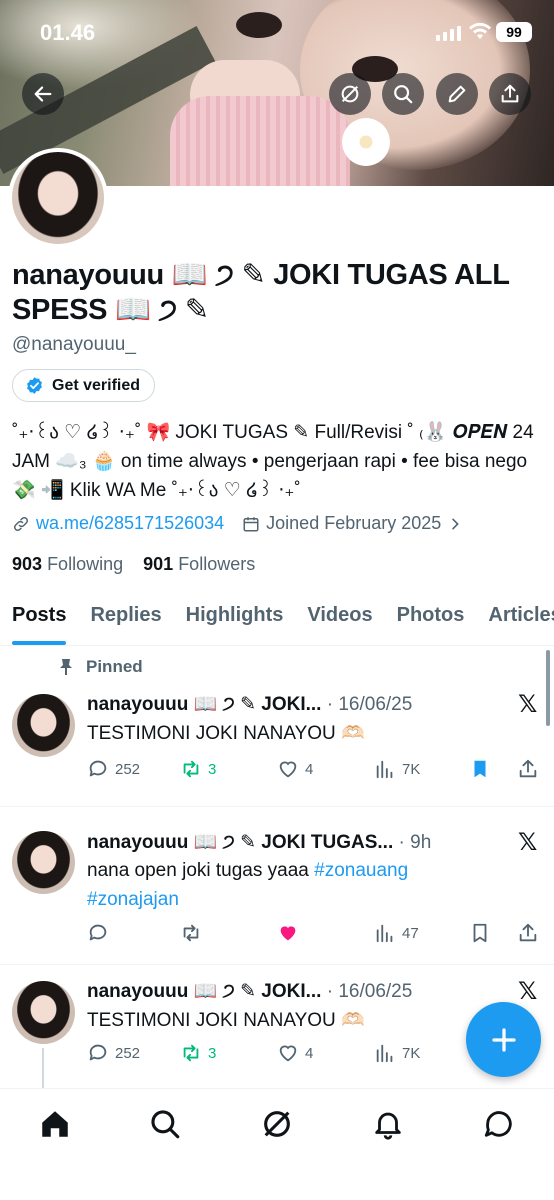 The image size is (554, 1200). I want to click on post-text-body: nana open joki tugas yaaa, so click(198, 870).